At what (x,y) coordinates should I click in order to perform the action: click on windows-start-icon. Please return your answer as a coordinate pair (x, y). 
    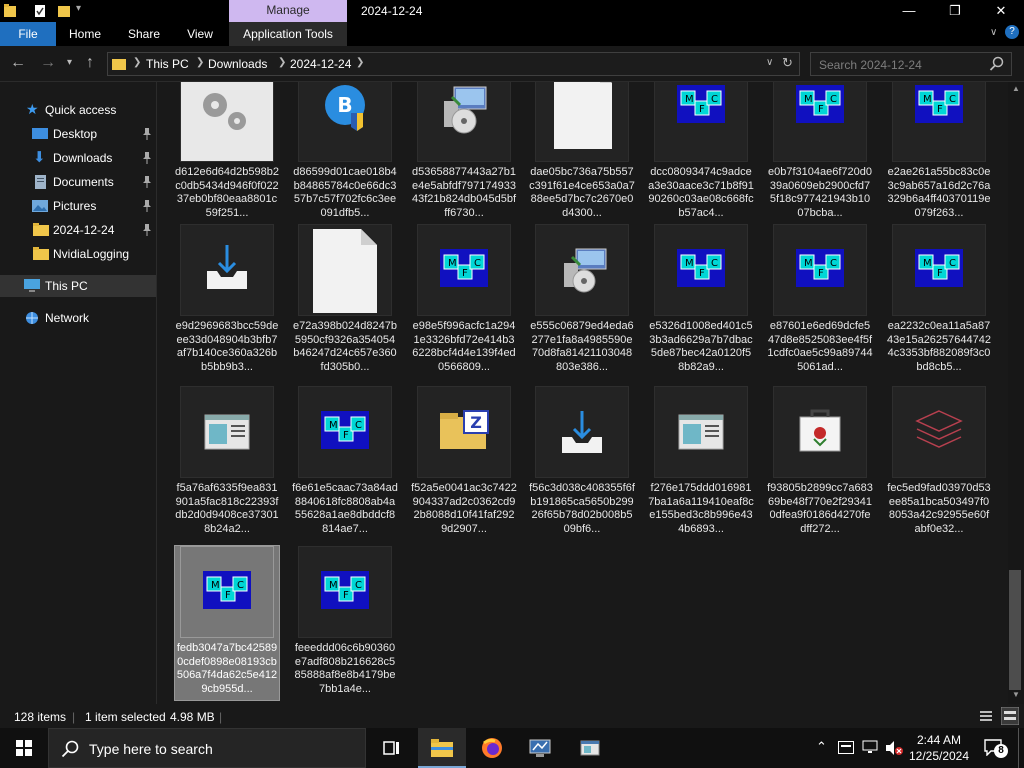
    Looking at the image, I should click on (24, 748).